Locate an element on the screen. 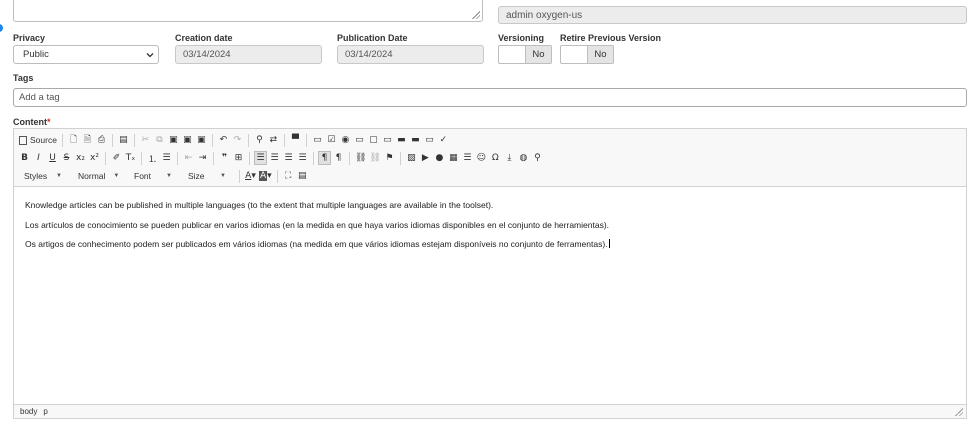 The image size is (971, 426). align-left-button: ☰ is located at coordinates (260, 158).